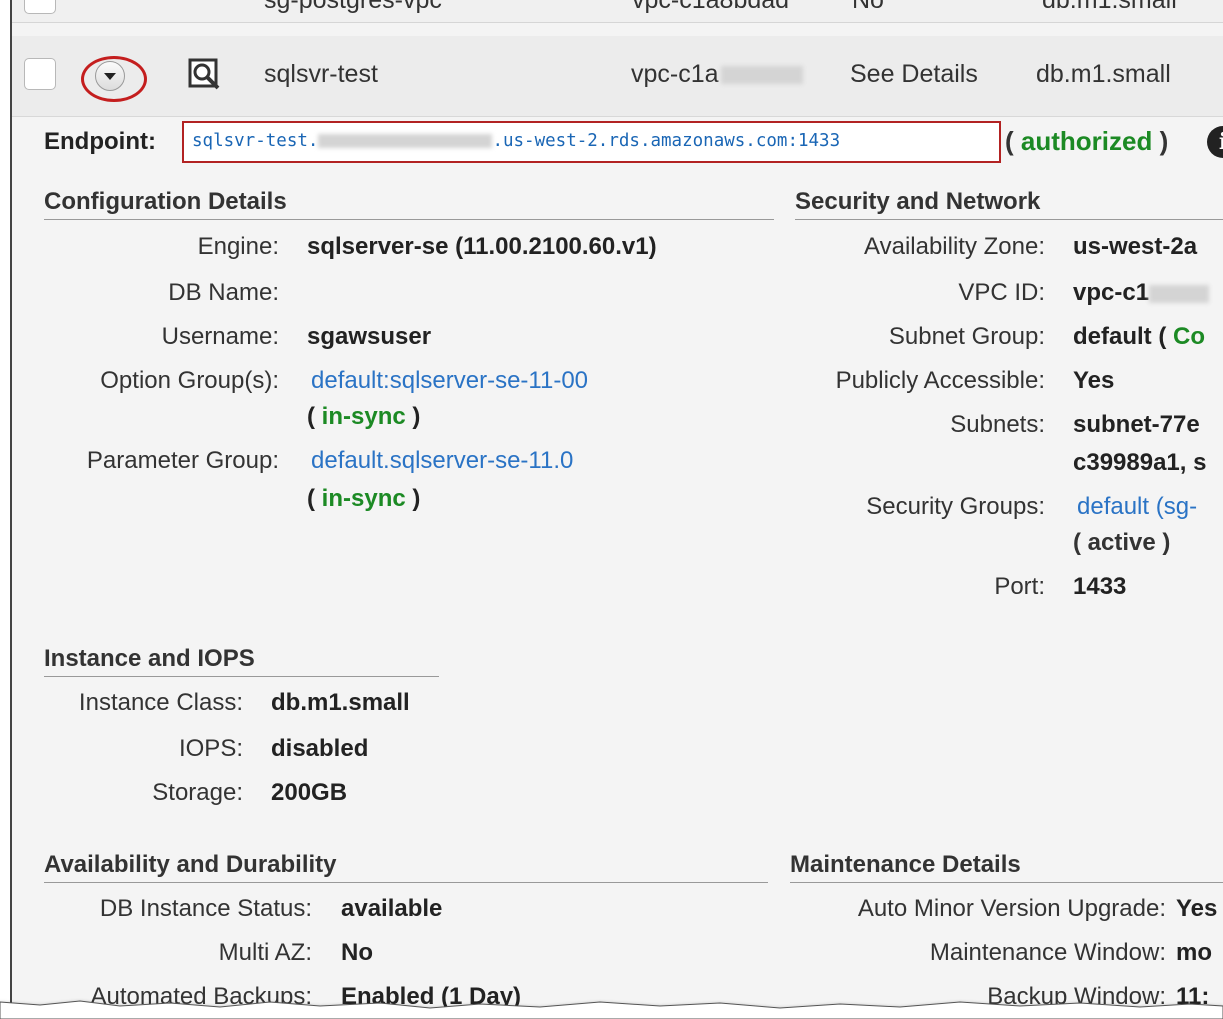  What do you see at coordinates (364, 416) in the screenshot?
I see `option-group-status: ( in-sync )` at bounding box center [364, 416].